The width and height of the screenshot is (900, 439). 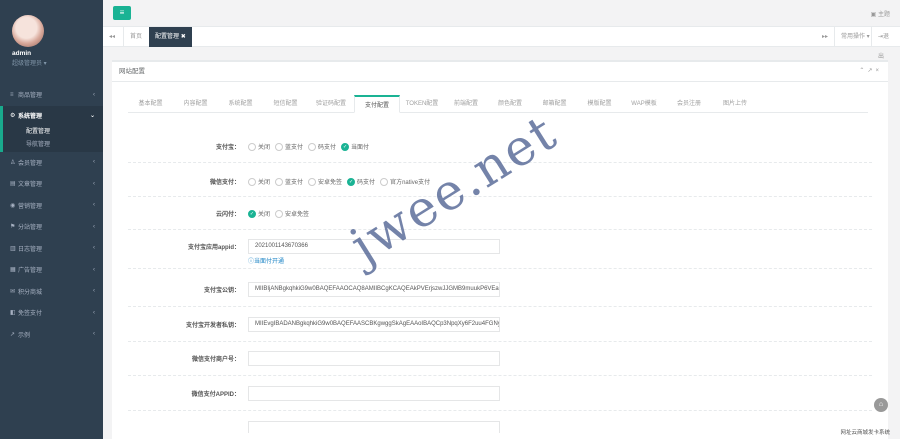 I want to click on config-tab: 短信配置, so click(x=285, y=104).